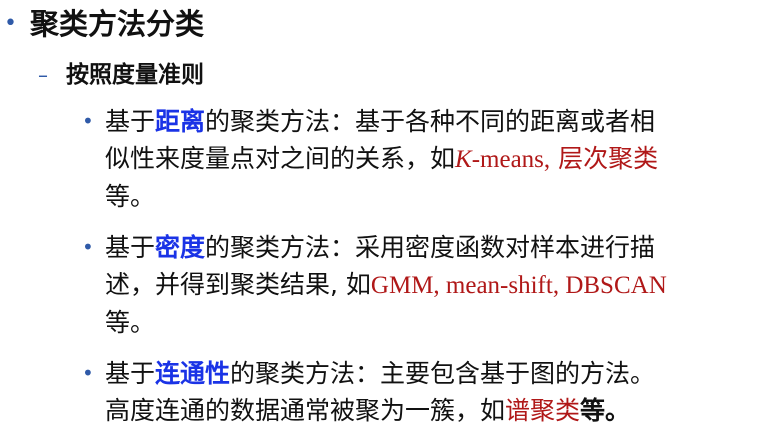 The height and width of the screenshot is (440, 762). I want to click on item-example: 层次聚类, so click(608, 158).